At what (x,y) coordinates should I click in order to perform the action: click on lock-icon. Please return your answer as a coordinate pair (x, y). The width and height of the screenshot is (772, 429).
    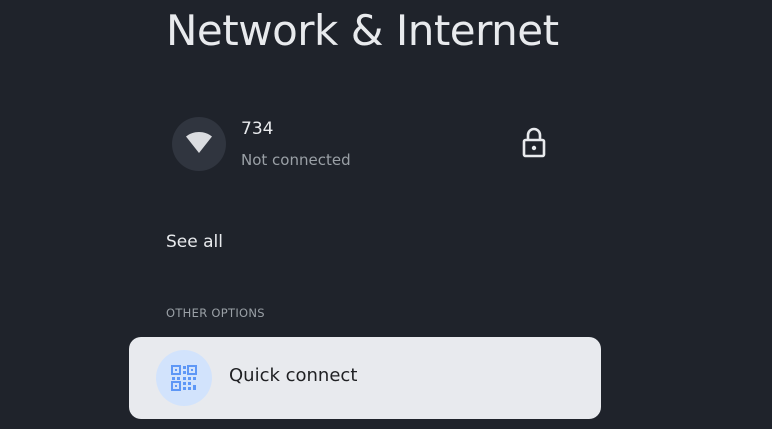
    Looking at the image, I should click on (534, 142).